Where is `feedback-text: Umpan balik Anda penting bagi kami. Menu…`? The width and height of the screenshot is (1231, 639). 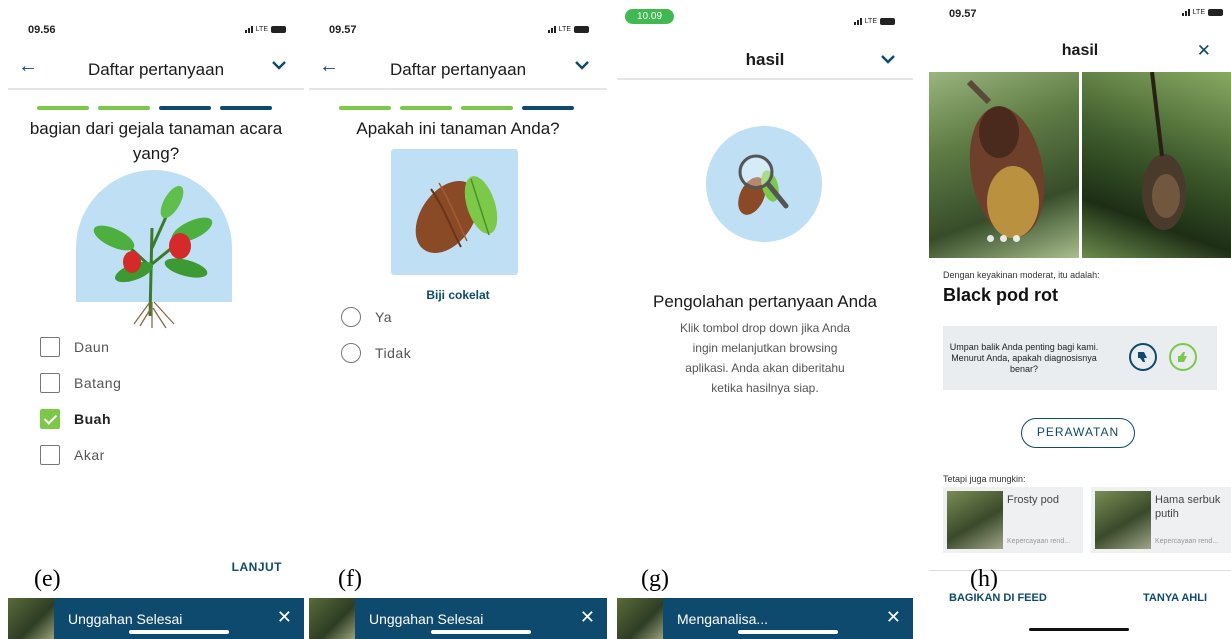 feedback-text: Umpan balik Anda penting bagi kami. Menu… is located at coordinates (1024, 358).